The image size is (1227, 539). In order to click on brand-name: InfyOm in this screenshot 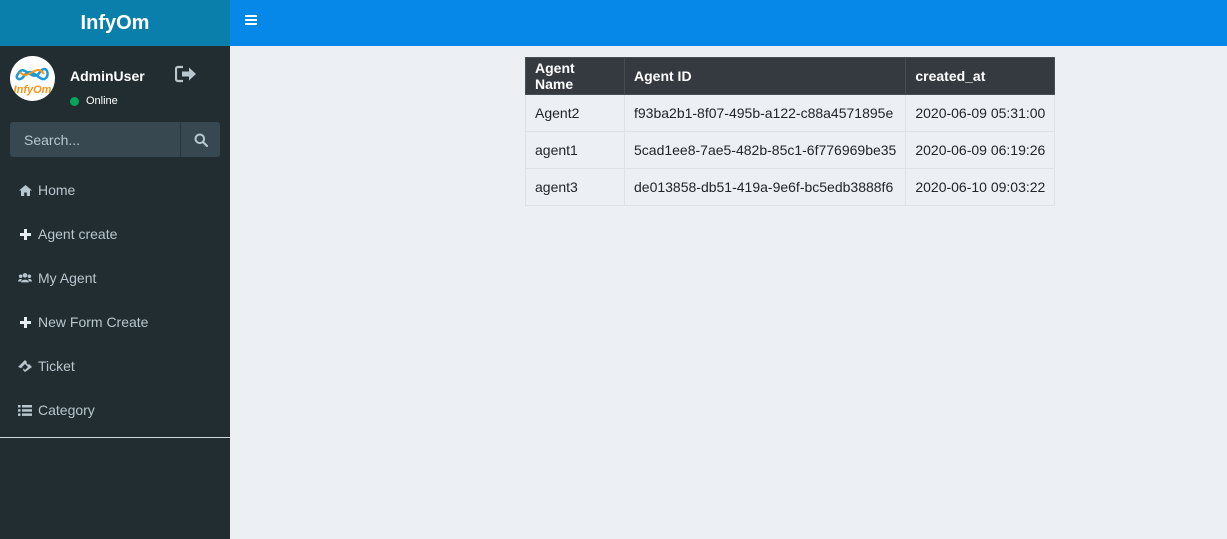, I will do `click(115, 22)`.